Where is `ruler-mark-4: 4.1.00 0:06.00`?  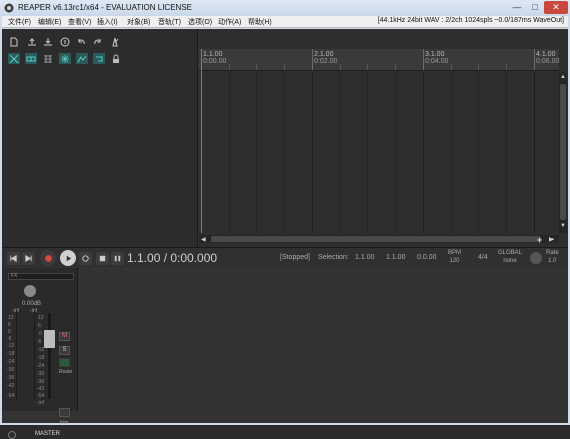
ruler-mark-4: 4.1.00 0:06.00 is located at coordinates (548, 58).